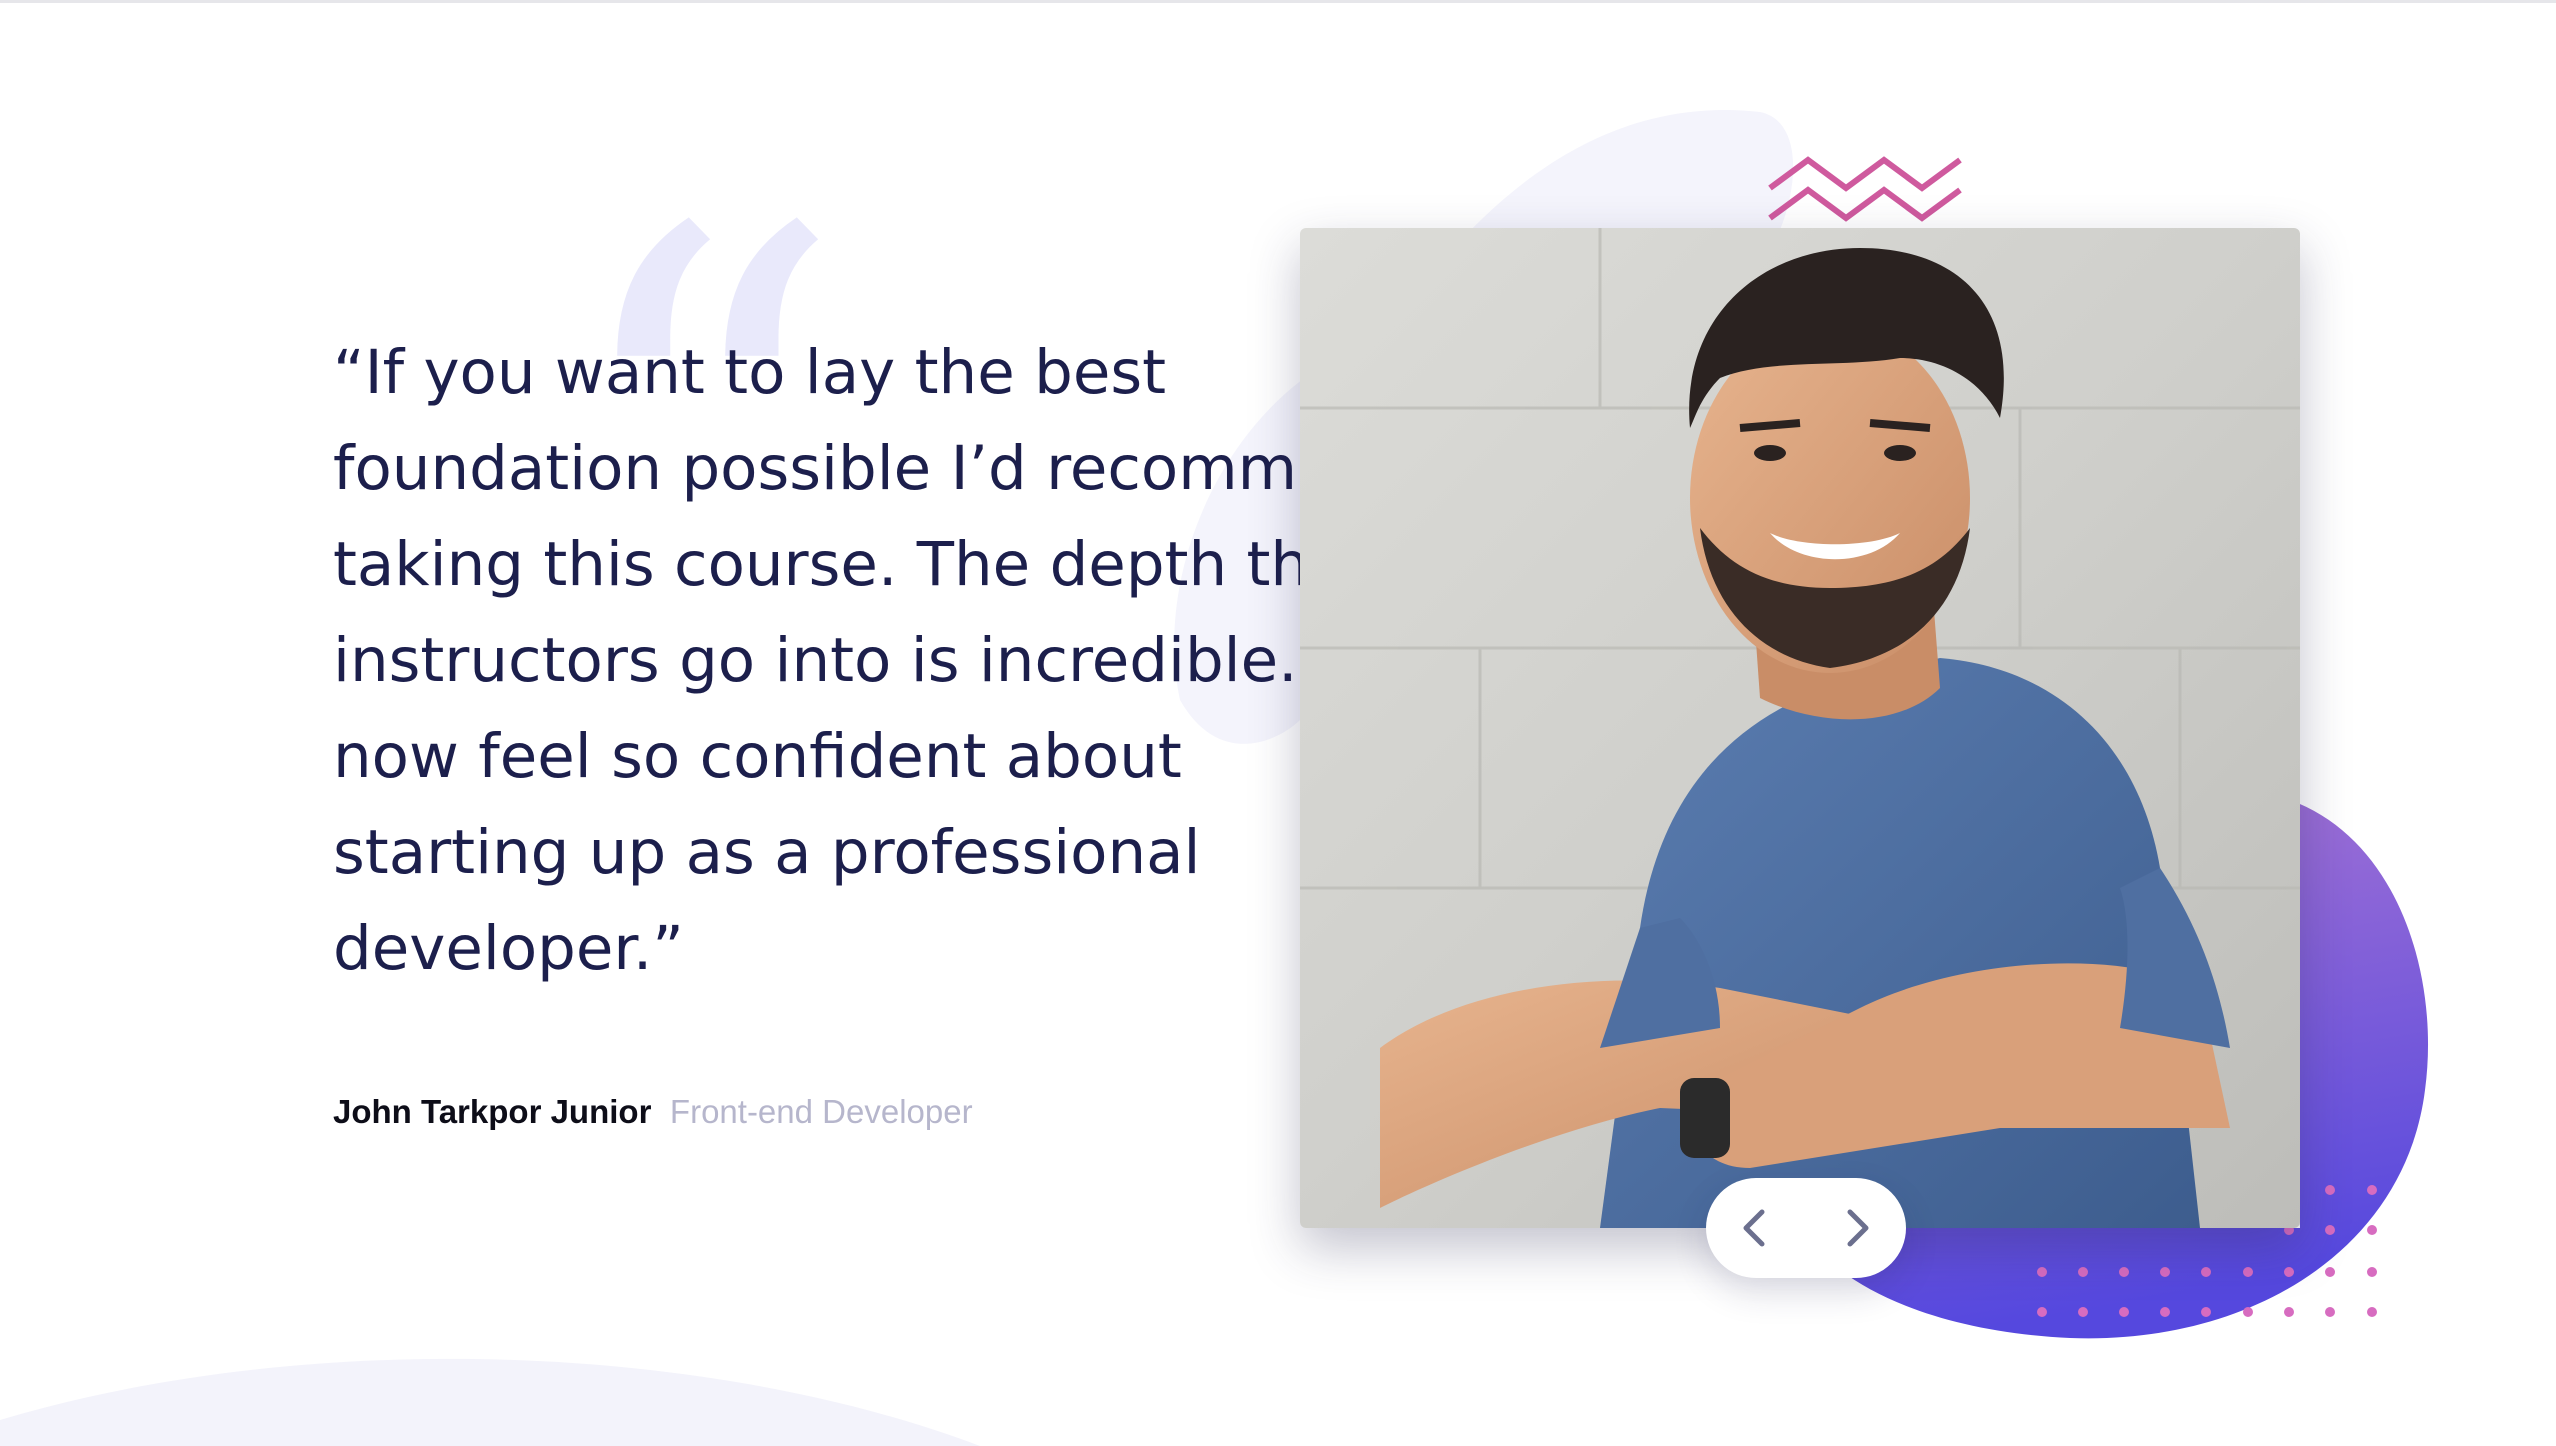 This screenshot has width=2556, height=1446. Describe the element at coordinates (490, 1402) in the screenshot. I see `bottom-curve` at that location.